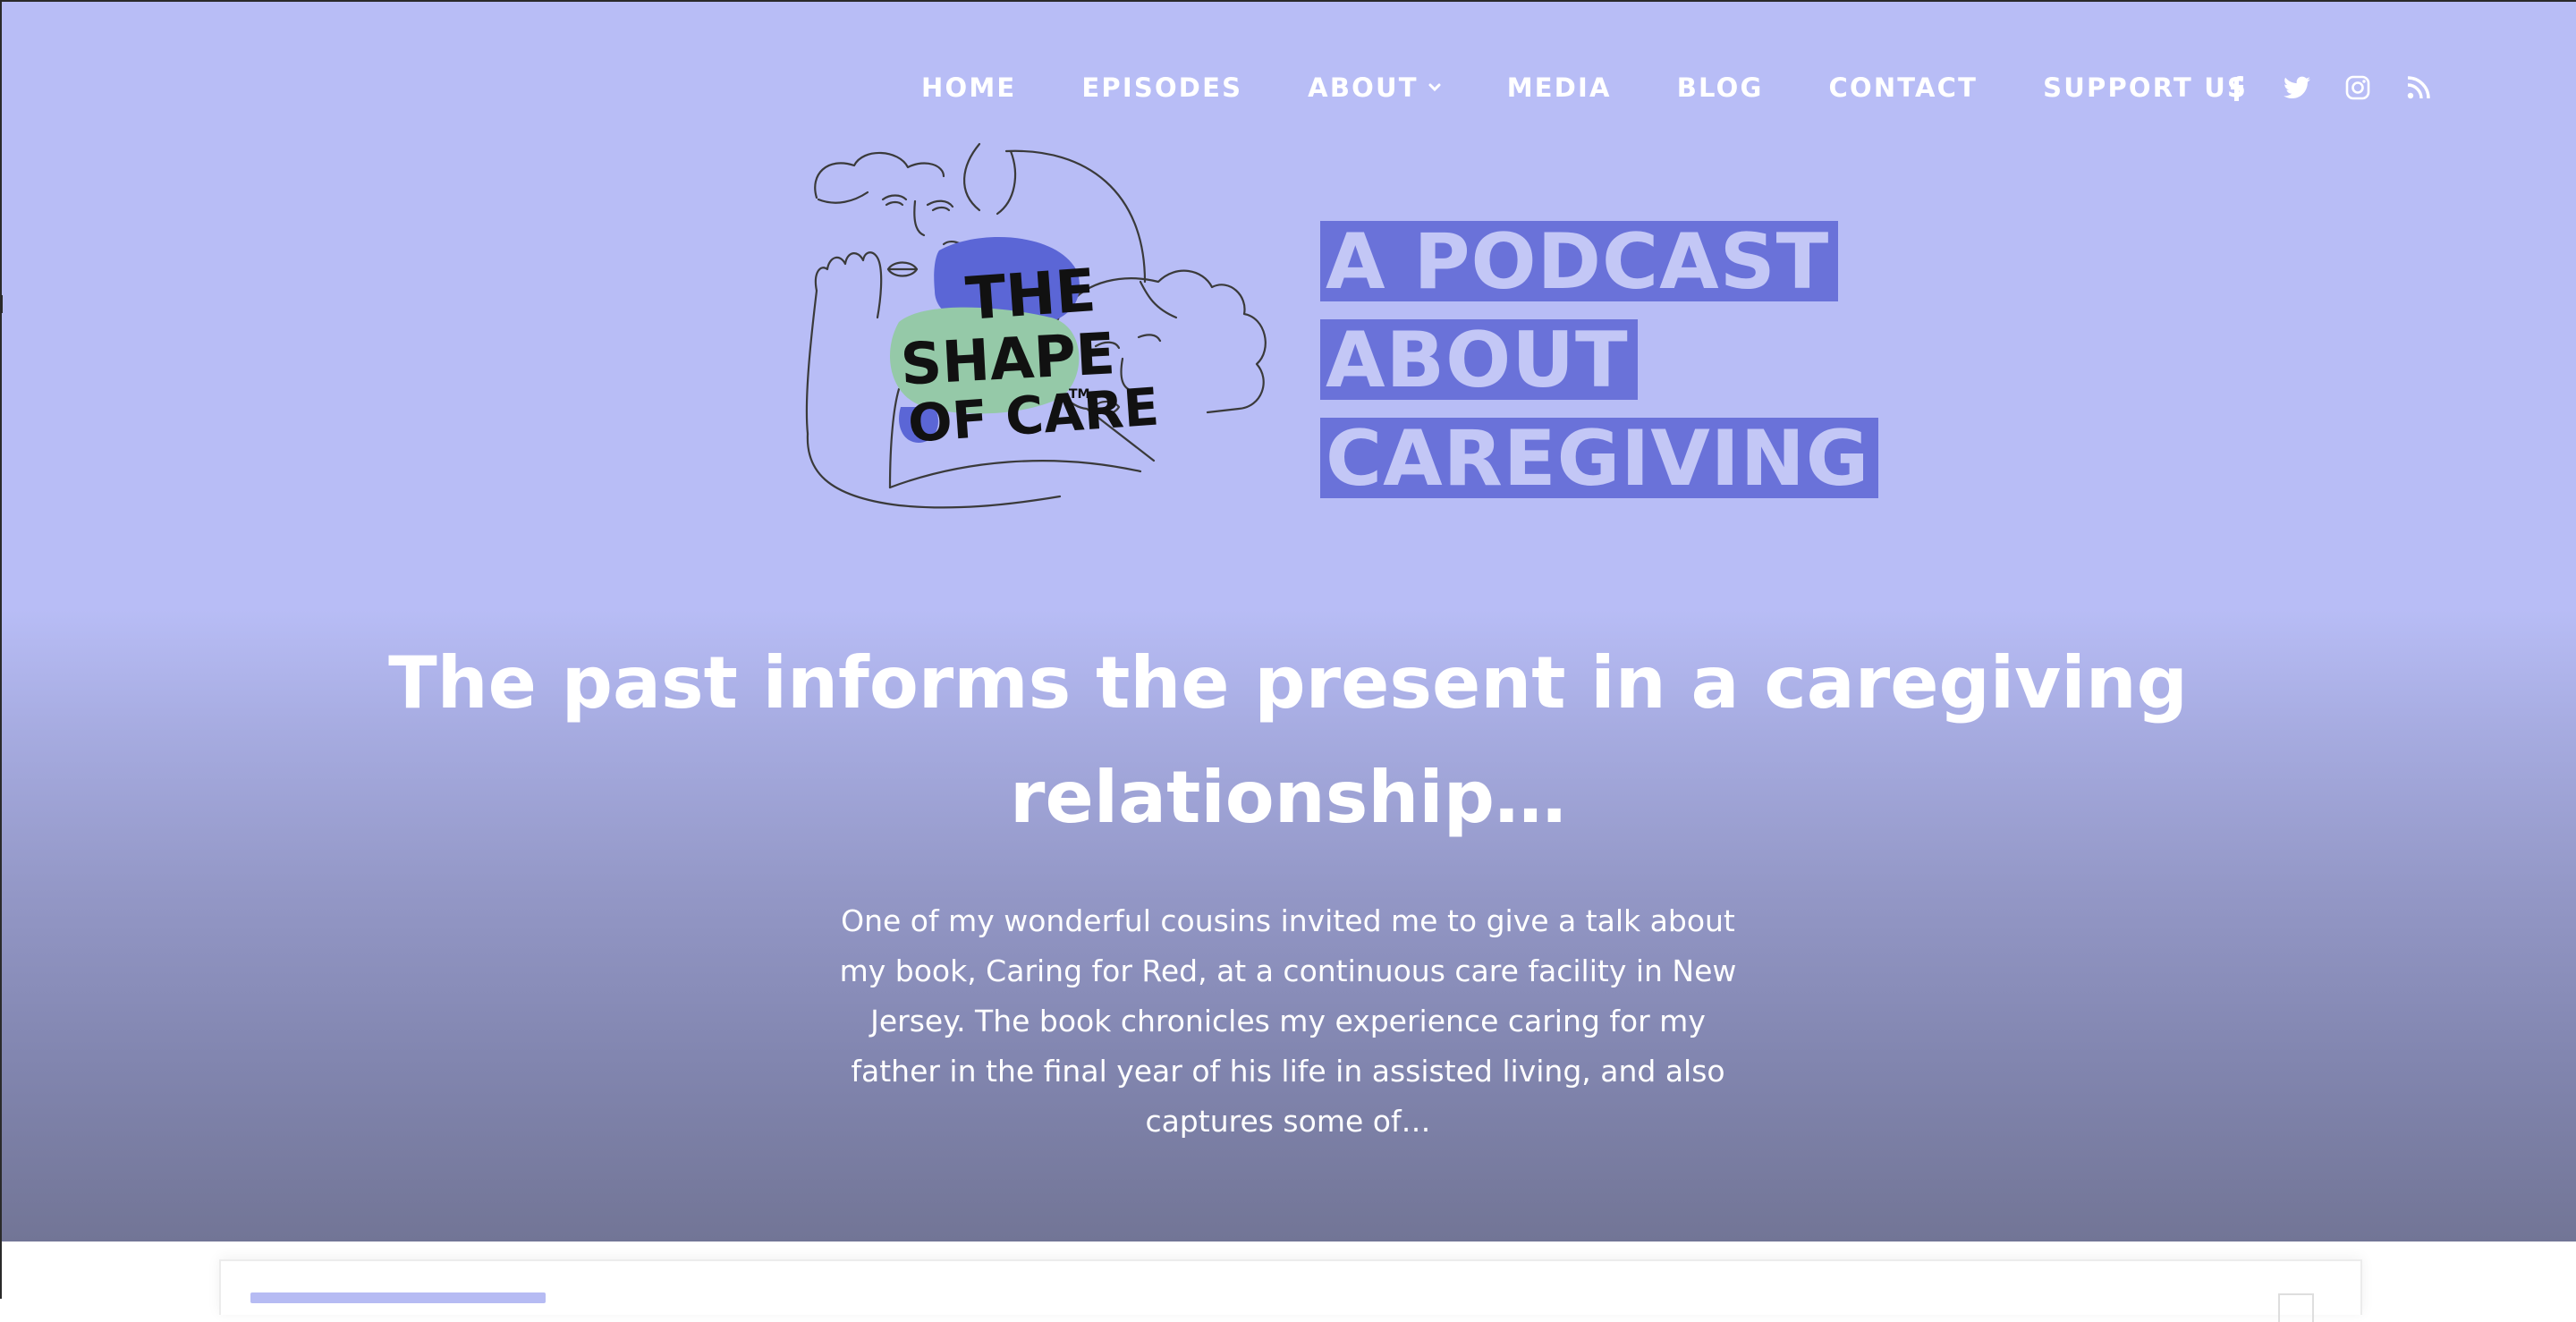 Image resolution: width=2576 pixels, height=1322 pixels. I want to click on social-links, so click(2340, 88).